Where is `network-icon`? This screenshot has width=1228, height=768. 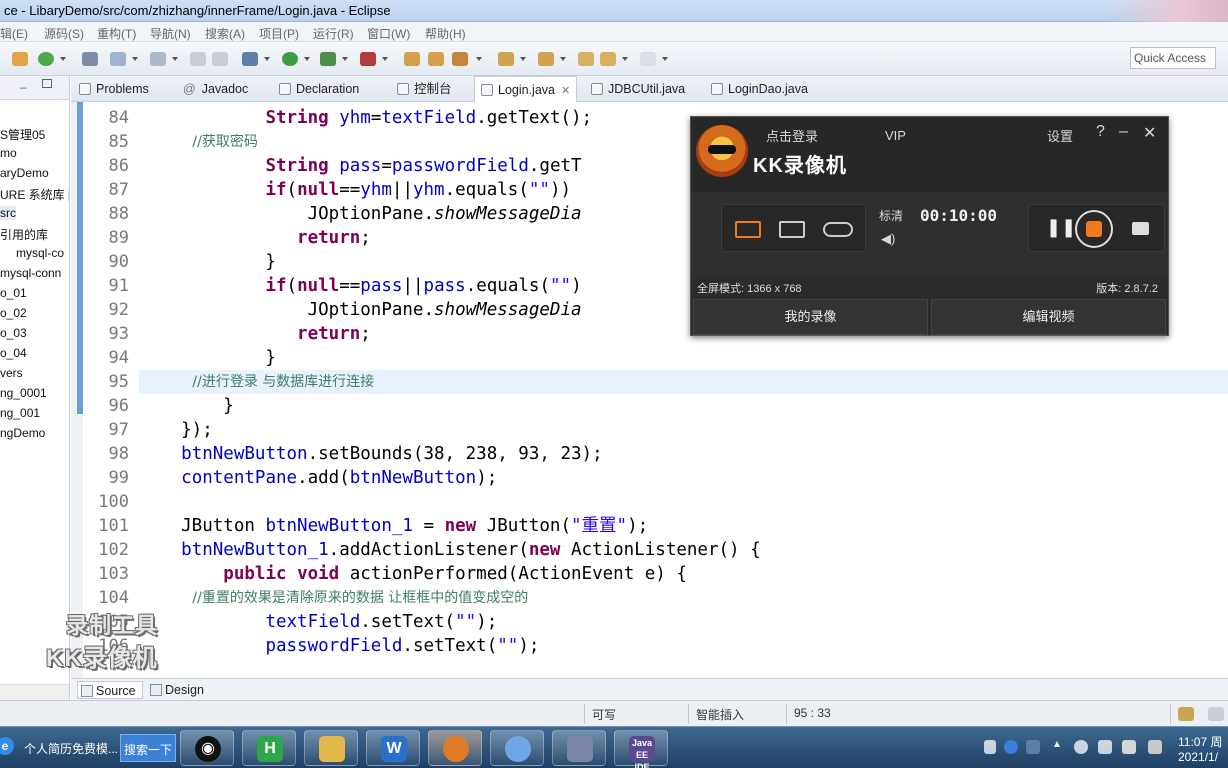 network-icon is located at coordinates (1081, 747).